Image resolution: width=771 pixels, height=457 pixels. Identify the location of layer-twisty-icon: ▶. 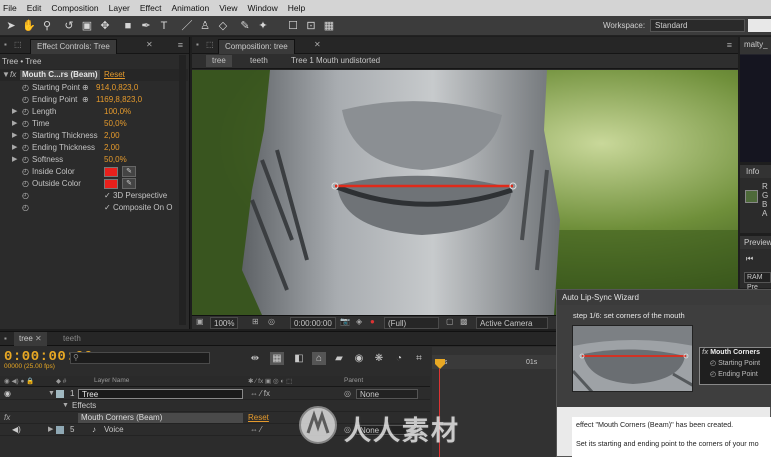
(50, 430).